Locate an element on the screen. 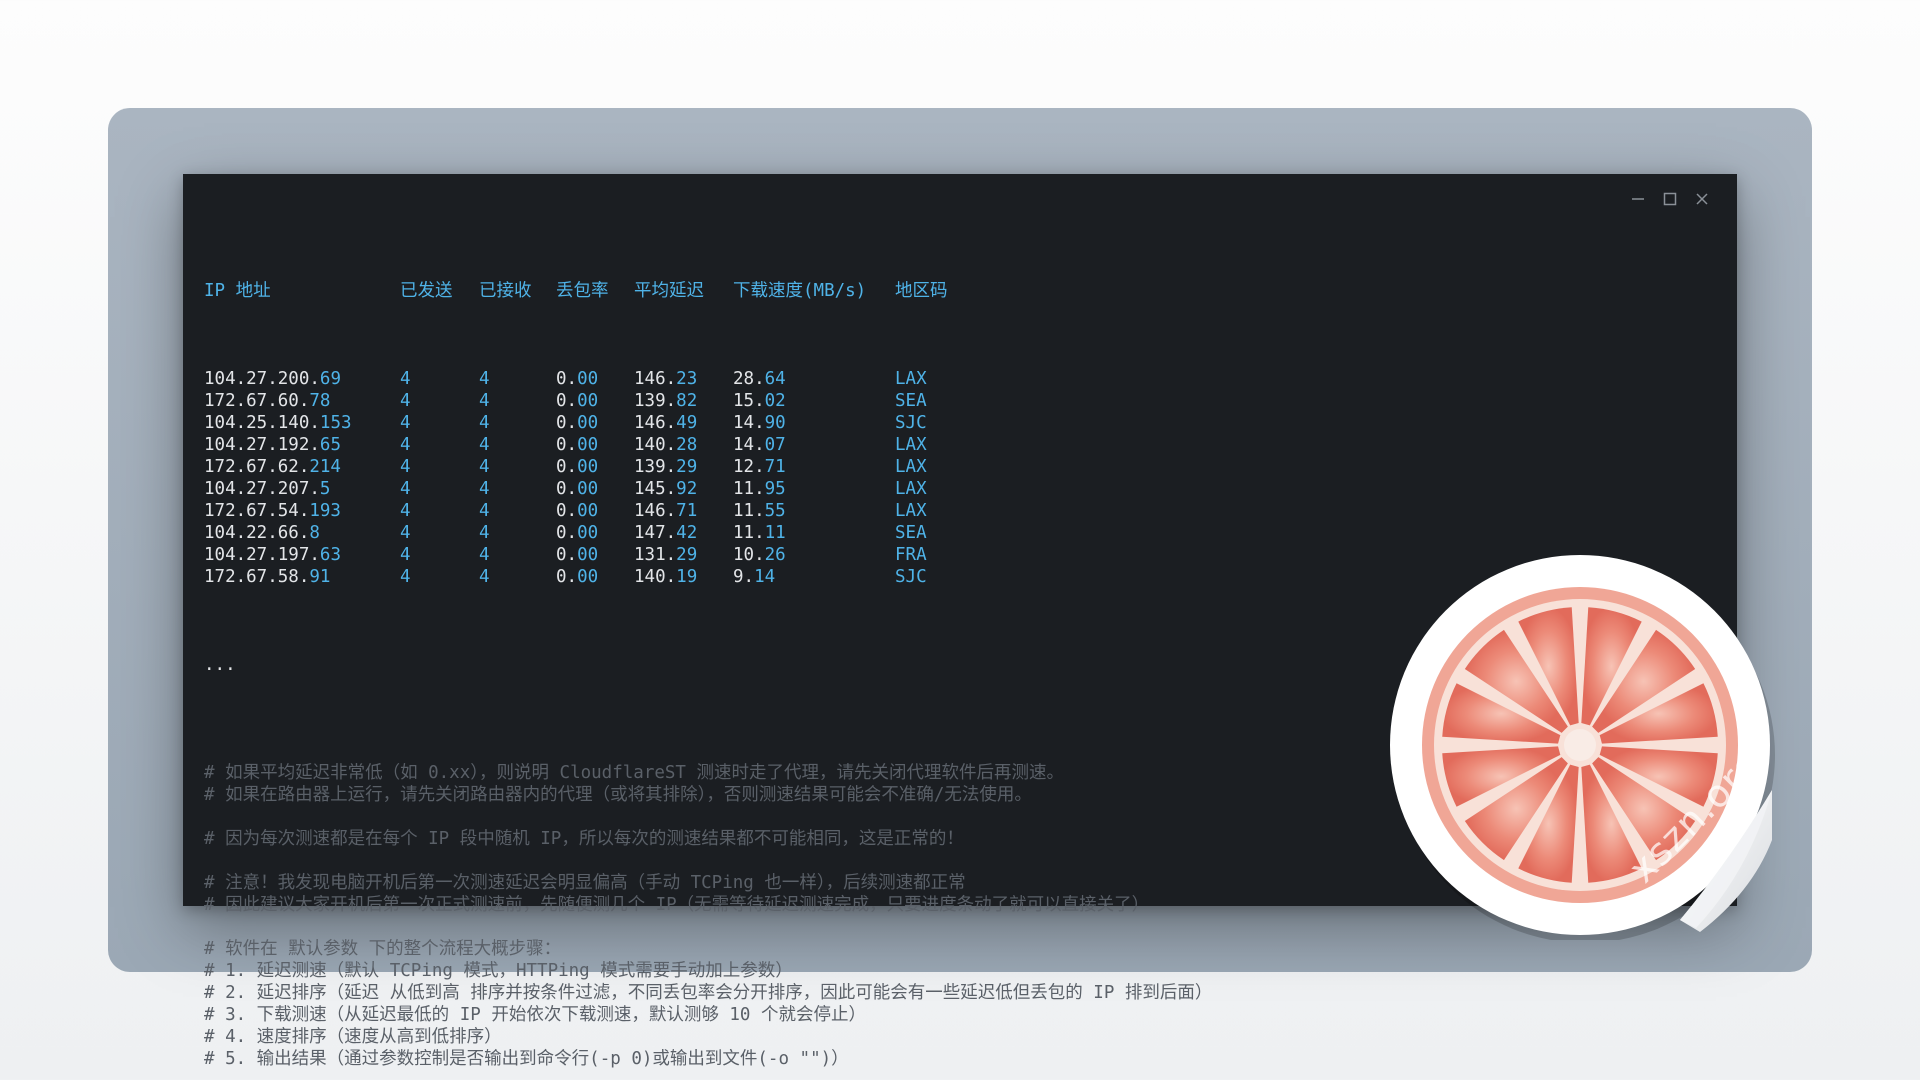 This screenshot has height=1080, width=1920. cell-ip: 104.22.66.8 is located at coordinates (262, 533).